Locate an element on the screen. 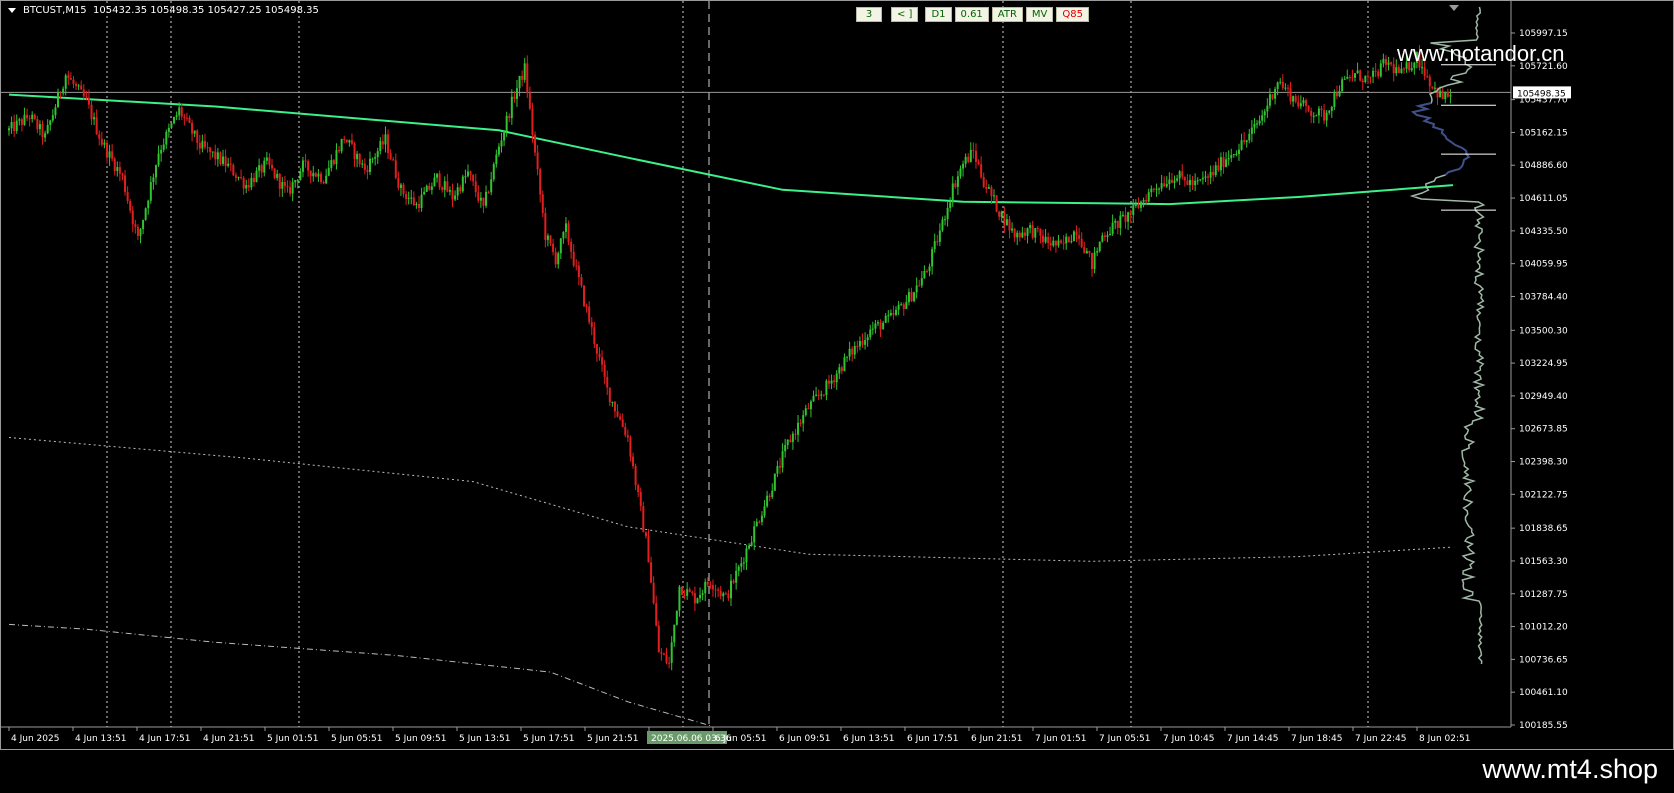 The width and height of the screenshot is (1674, 793). toolbar-button-0-61: 0.61 is located at coordinates (971, 14).